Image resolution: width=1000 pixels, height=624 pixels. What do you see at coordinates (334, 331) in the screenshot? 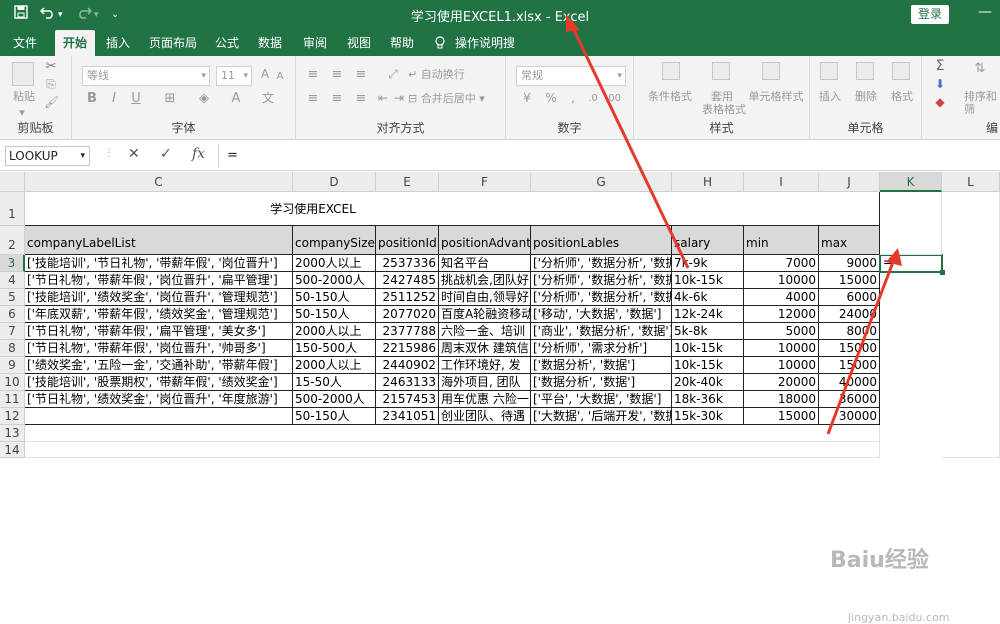
I see `cell-companySize-row7: 2000人以上` at bounding box center [334, 331].